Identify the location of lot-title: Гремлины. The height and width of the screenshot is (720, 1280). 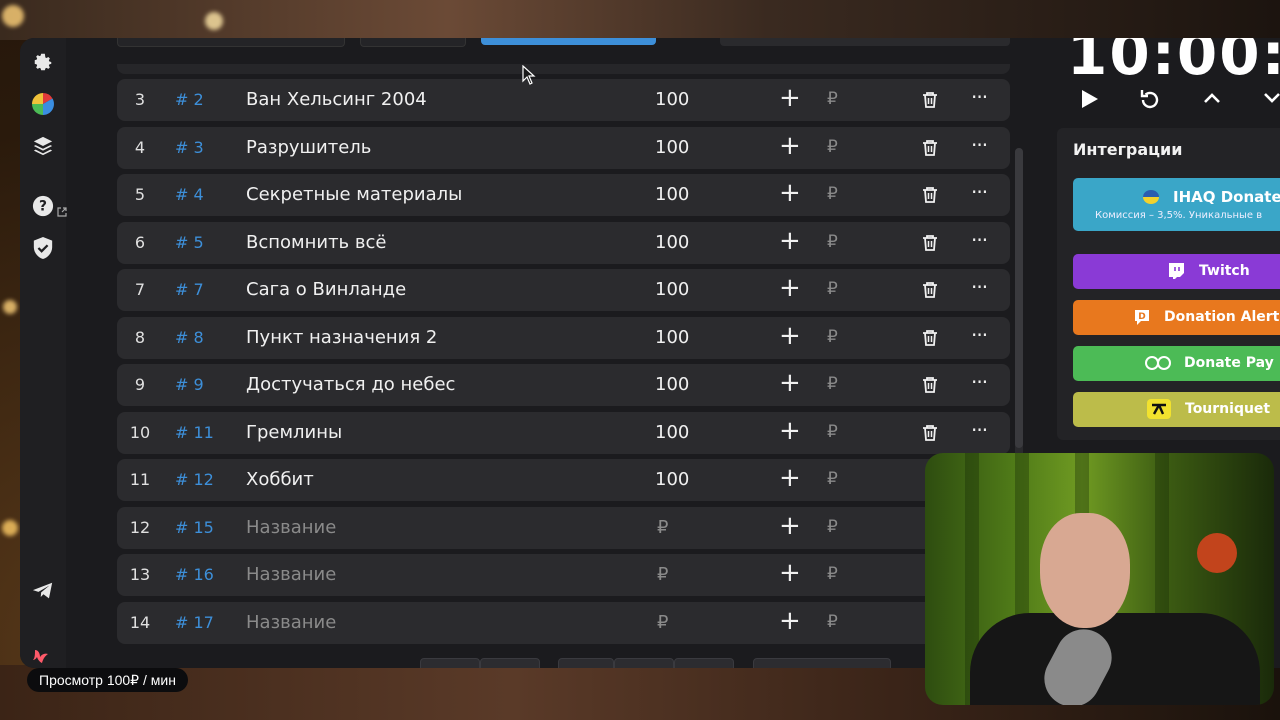
(294, 432).